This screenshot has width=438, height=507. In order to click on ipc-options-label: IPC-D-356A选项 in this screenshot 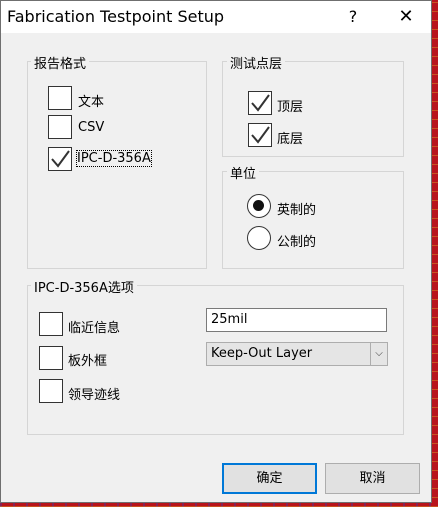, I will do `click(84, 286)`.